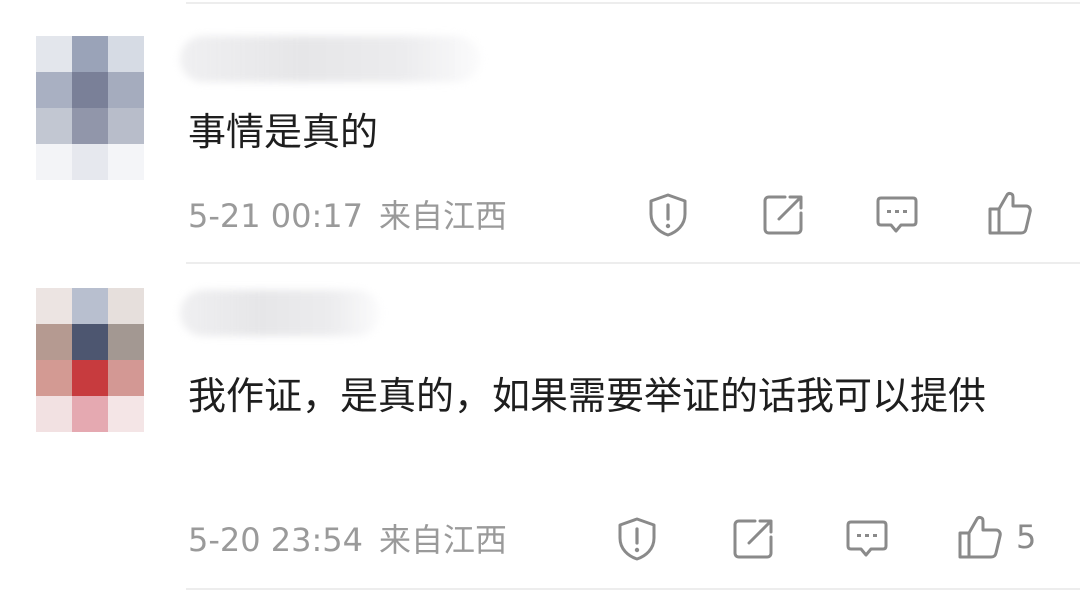 The width and height of the screenshot is (1080, 599). What do you see at coordinates (633, 589) in the screenshot?
I see `bottom-divider` at bounding box center [633, 589].